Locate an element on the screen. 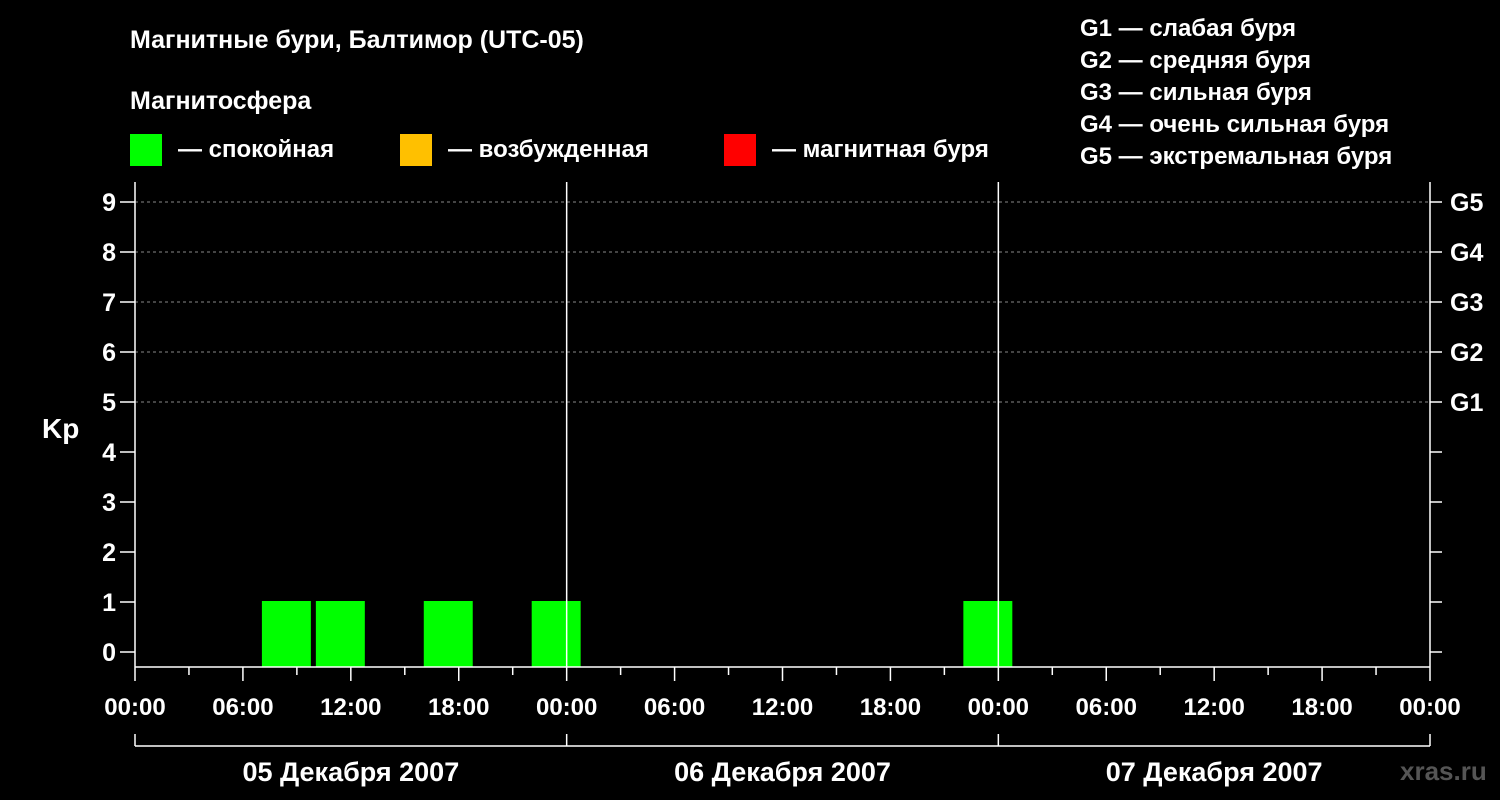 Image resolution: width=1500 pixels, height=800 pixels. chart-title: Магнитные бури, Балтимор (UTC-05) is located at coordinates (357, 40).